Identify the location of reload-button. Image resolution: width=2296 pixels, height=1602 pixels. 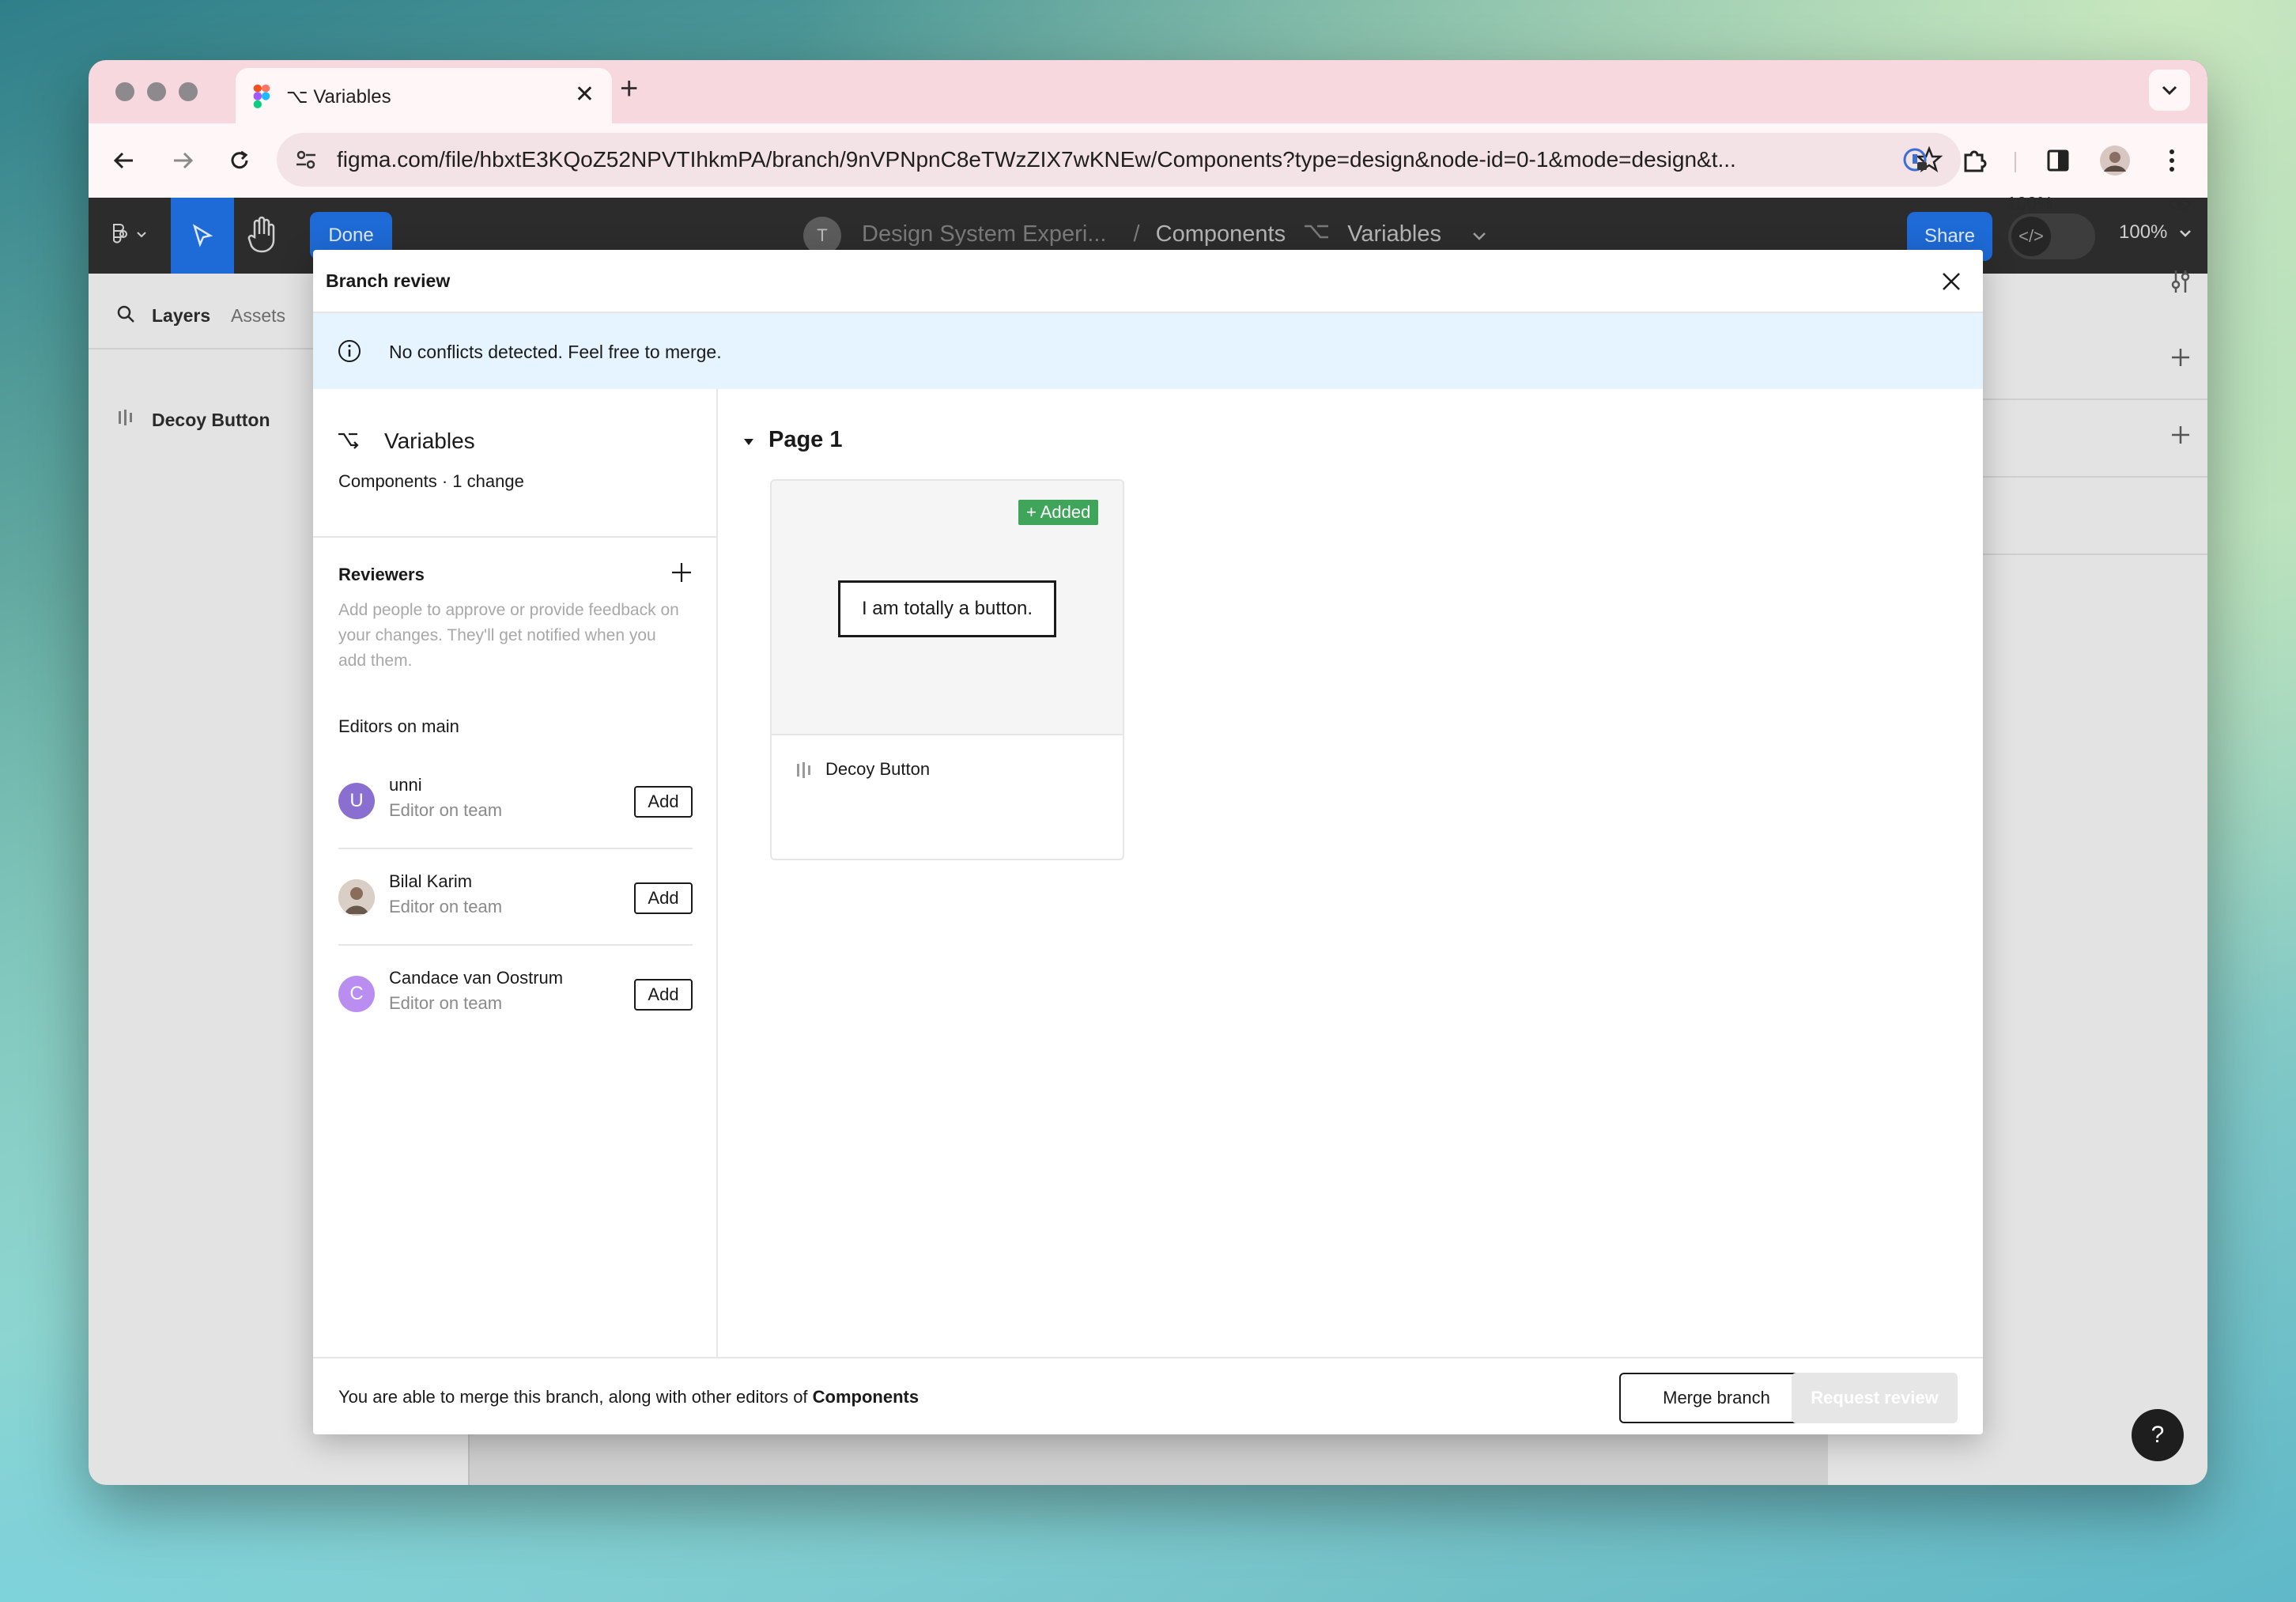
(239, 160).